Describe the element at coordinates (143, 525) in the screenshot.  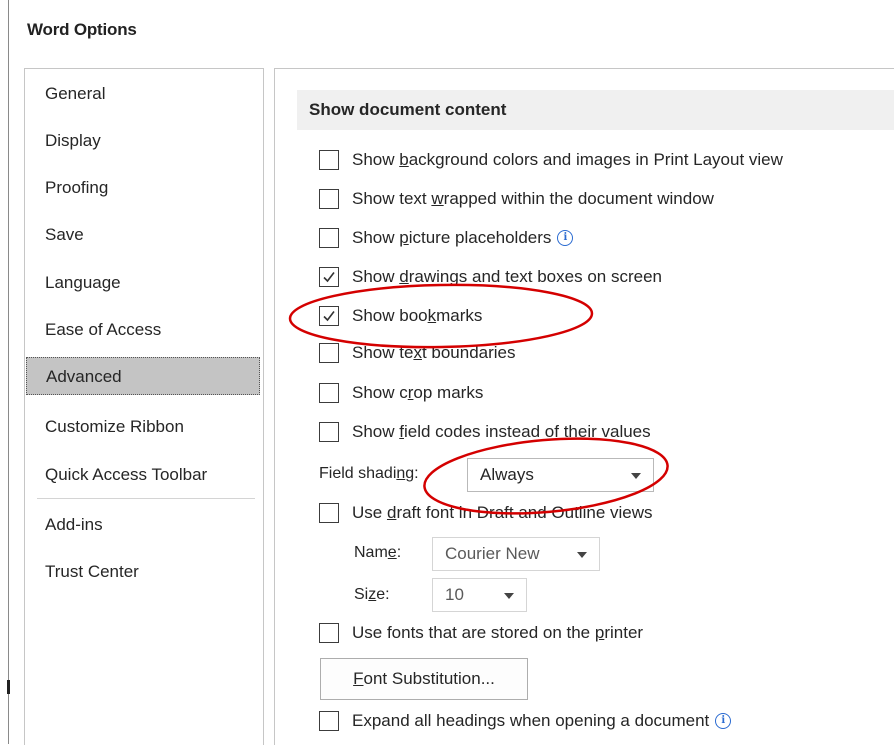
I see `nav-item-add-ins: Add-ins` at that location.